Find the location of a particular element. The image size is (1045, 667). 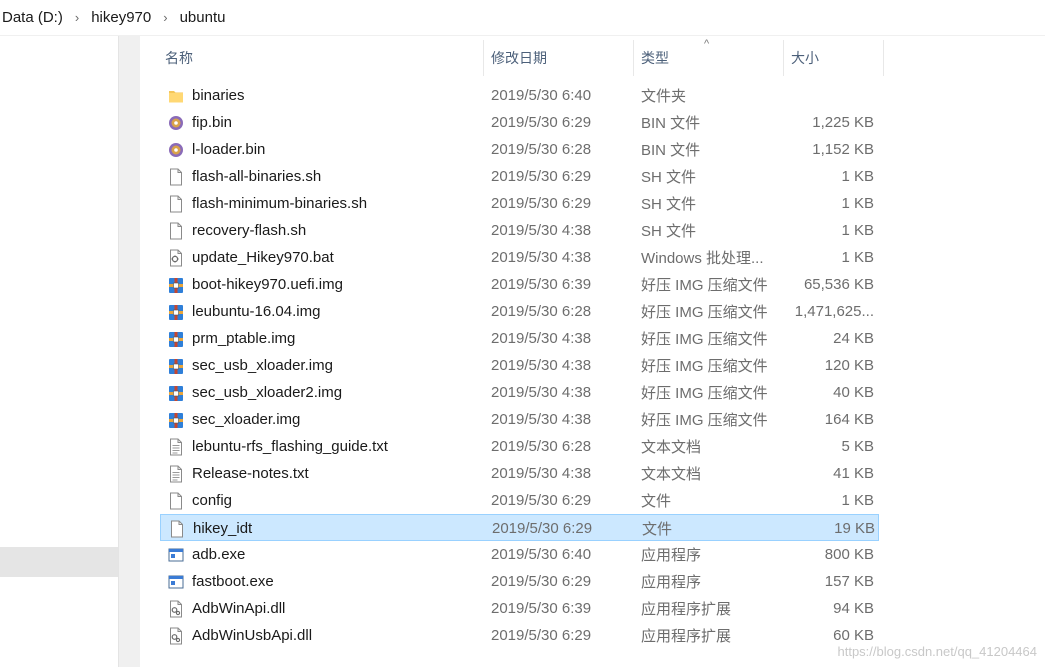

file-size: 120 KB is located at coordinates (849, 365).